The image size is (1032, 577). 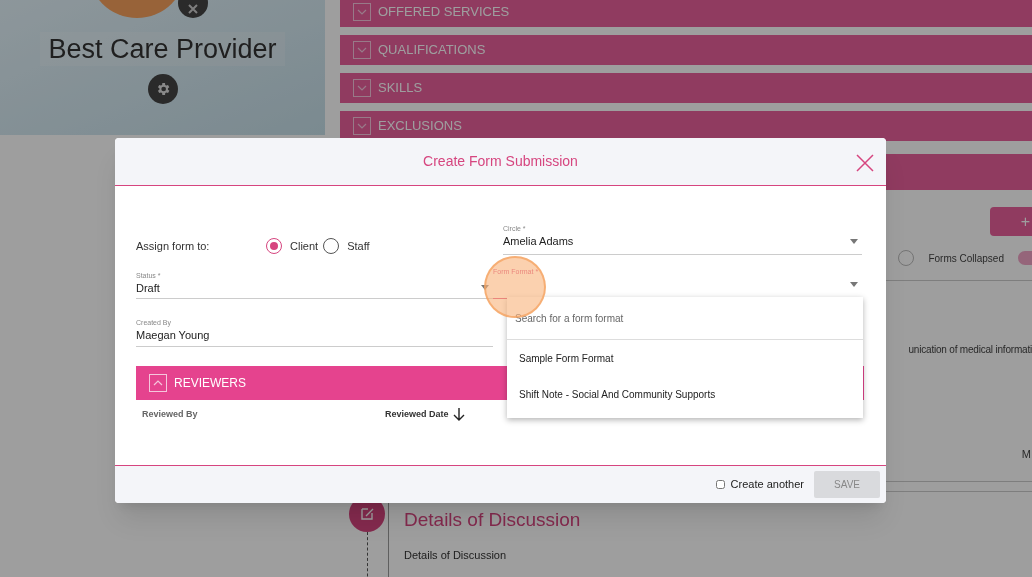 What do you see at coordinates (1026, 454) in the screenshot?
I see `column-header: M` at bounding box center [1026, 454].